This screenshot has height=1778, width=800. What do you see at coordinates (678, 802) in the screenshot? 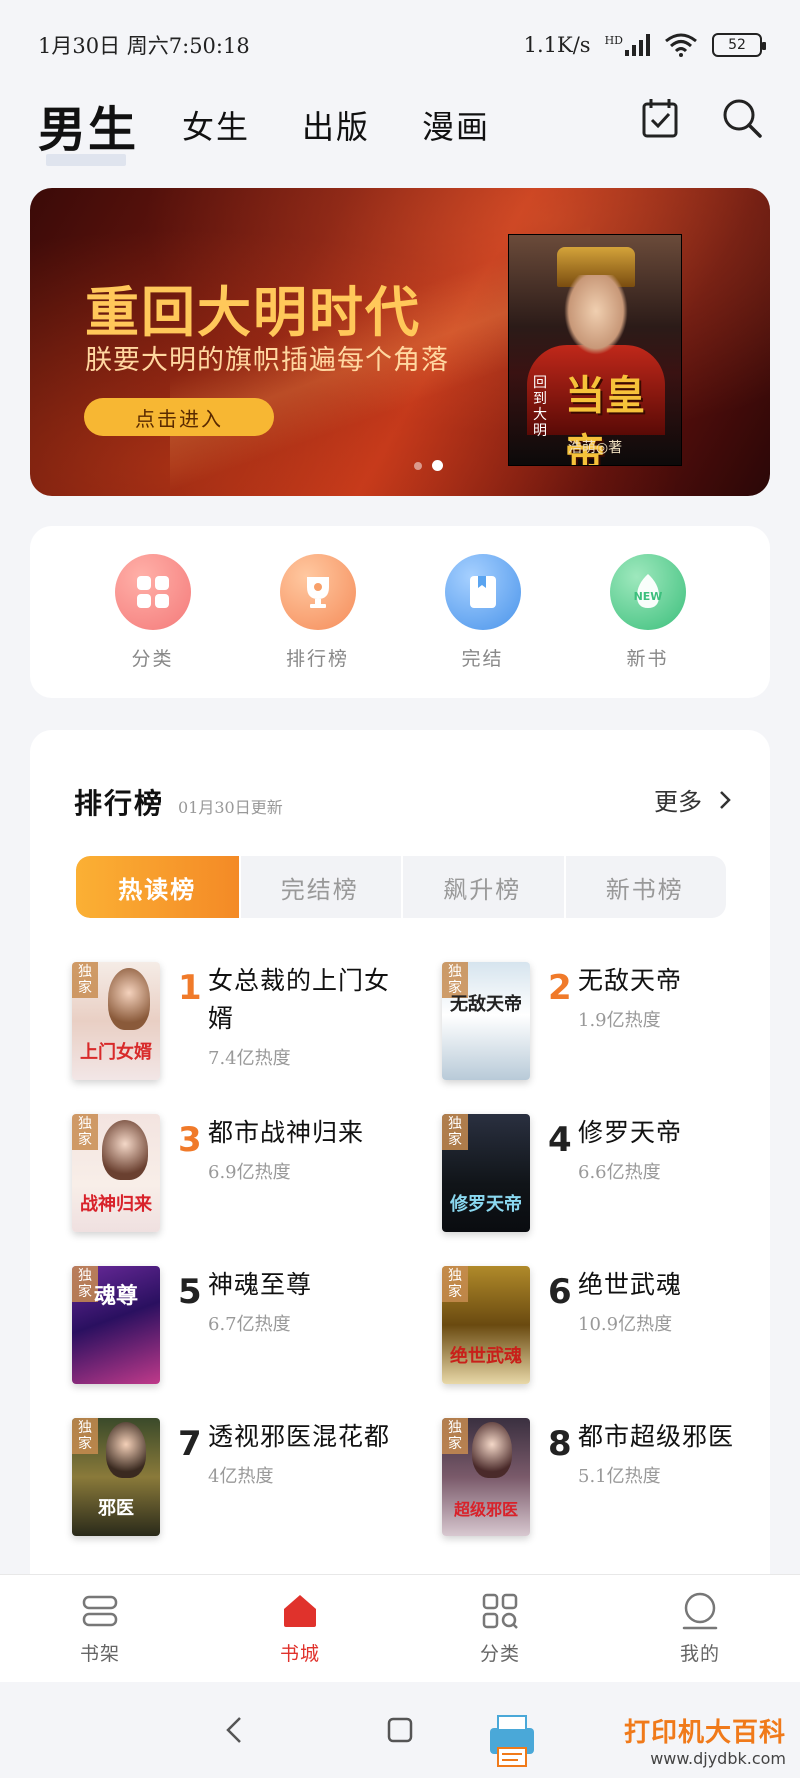
I see `more-label: 更多` at bounding box center [678, 802].